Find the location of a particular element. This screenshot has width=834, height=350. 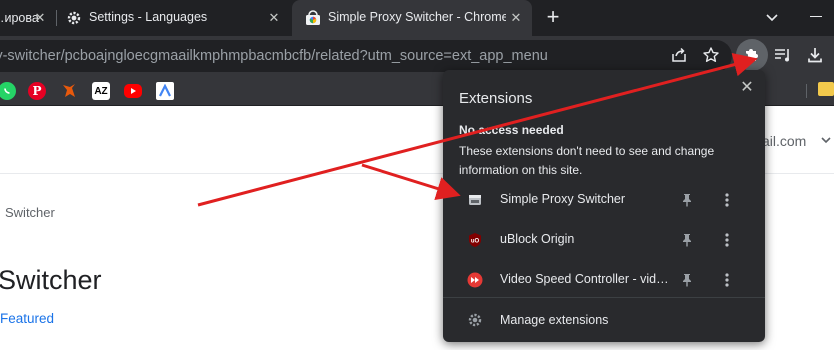

tab-title: Settings - Languages is located at coordinates (148, 17).